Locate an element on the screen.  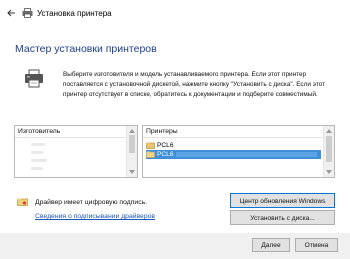
printer-icon is located at coordinates (27, 13).